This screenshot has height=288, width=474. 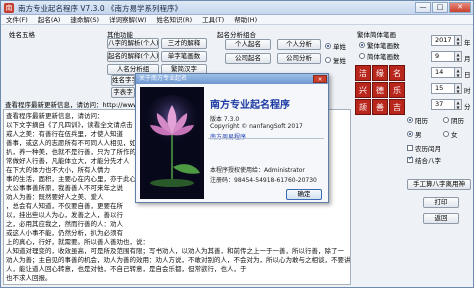 What do you see at coordinates (299, 58) in the screenshot?
I see `company-analysis-button: 公司分析` at bounding box center [299, 58].